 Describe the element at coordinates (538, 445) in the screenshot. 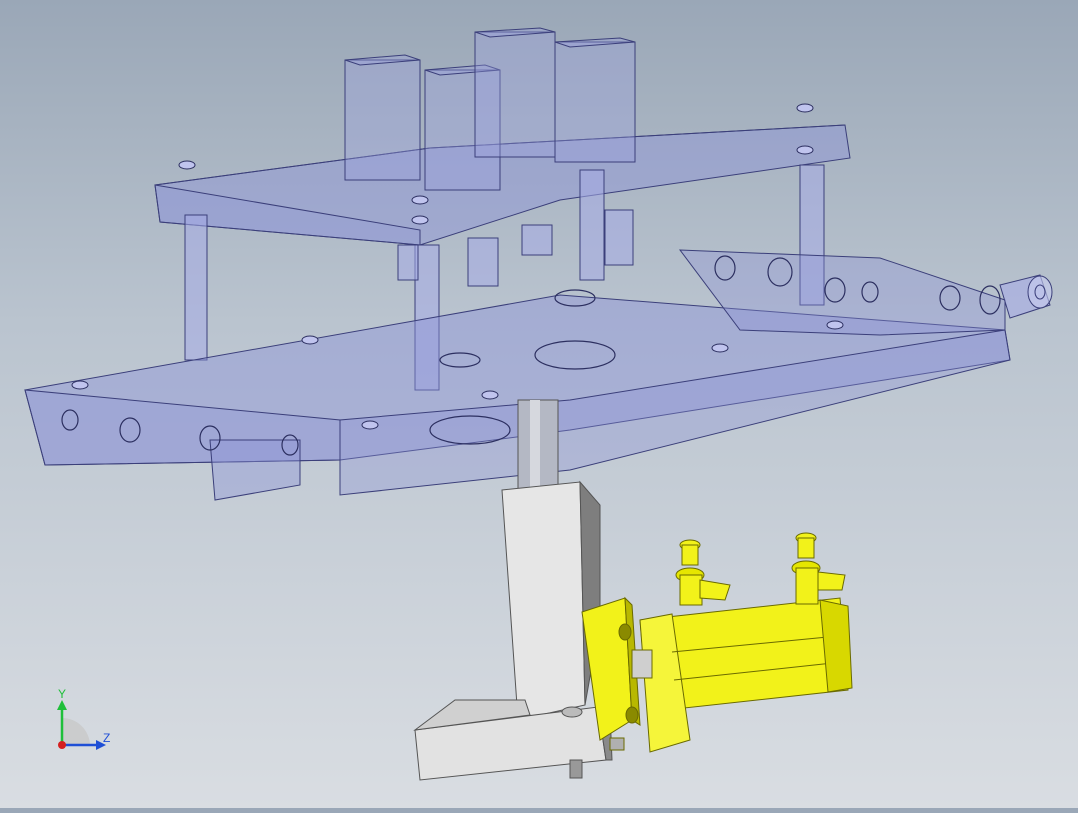

I see `piston-rod` at that location.